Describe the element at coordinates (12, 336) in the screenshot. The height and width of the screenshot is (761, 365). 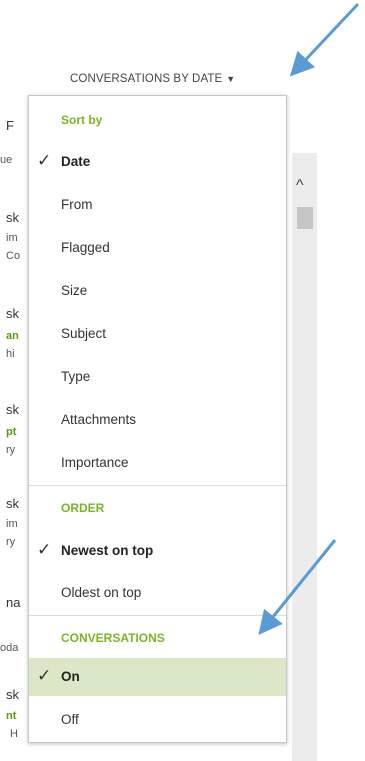
I see `background-text-fragment: an` at that location.